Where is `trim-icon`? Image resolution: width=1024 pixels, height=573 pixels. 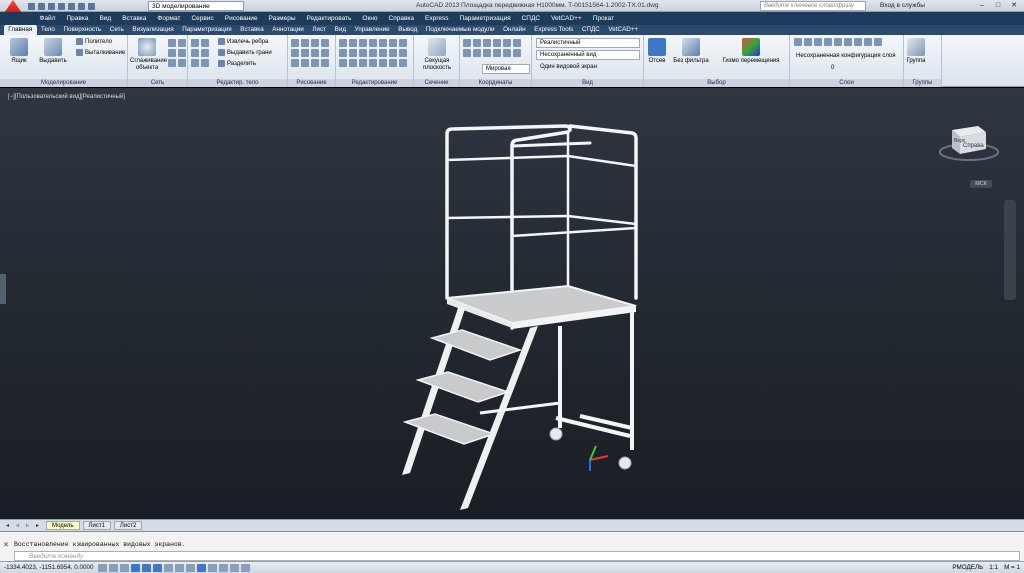 trim-icon is located at coordinates (363, 43).